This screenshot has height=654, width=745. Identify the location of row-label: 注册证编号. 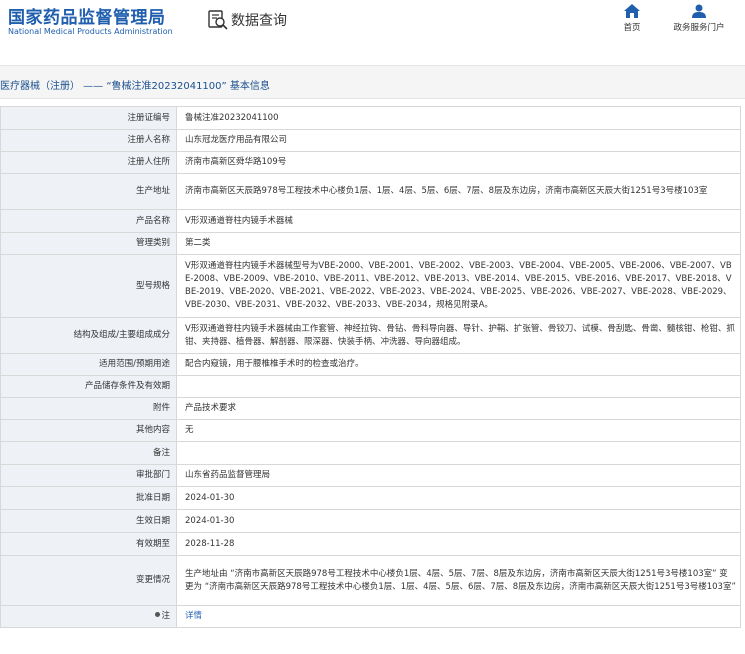
(88, 118).